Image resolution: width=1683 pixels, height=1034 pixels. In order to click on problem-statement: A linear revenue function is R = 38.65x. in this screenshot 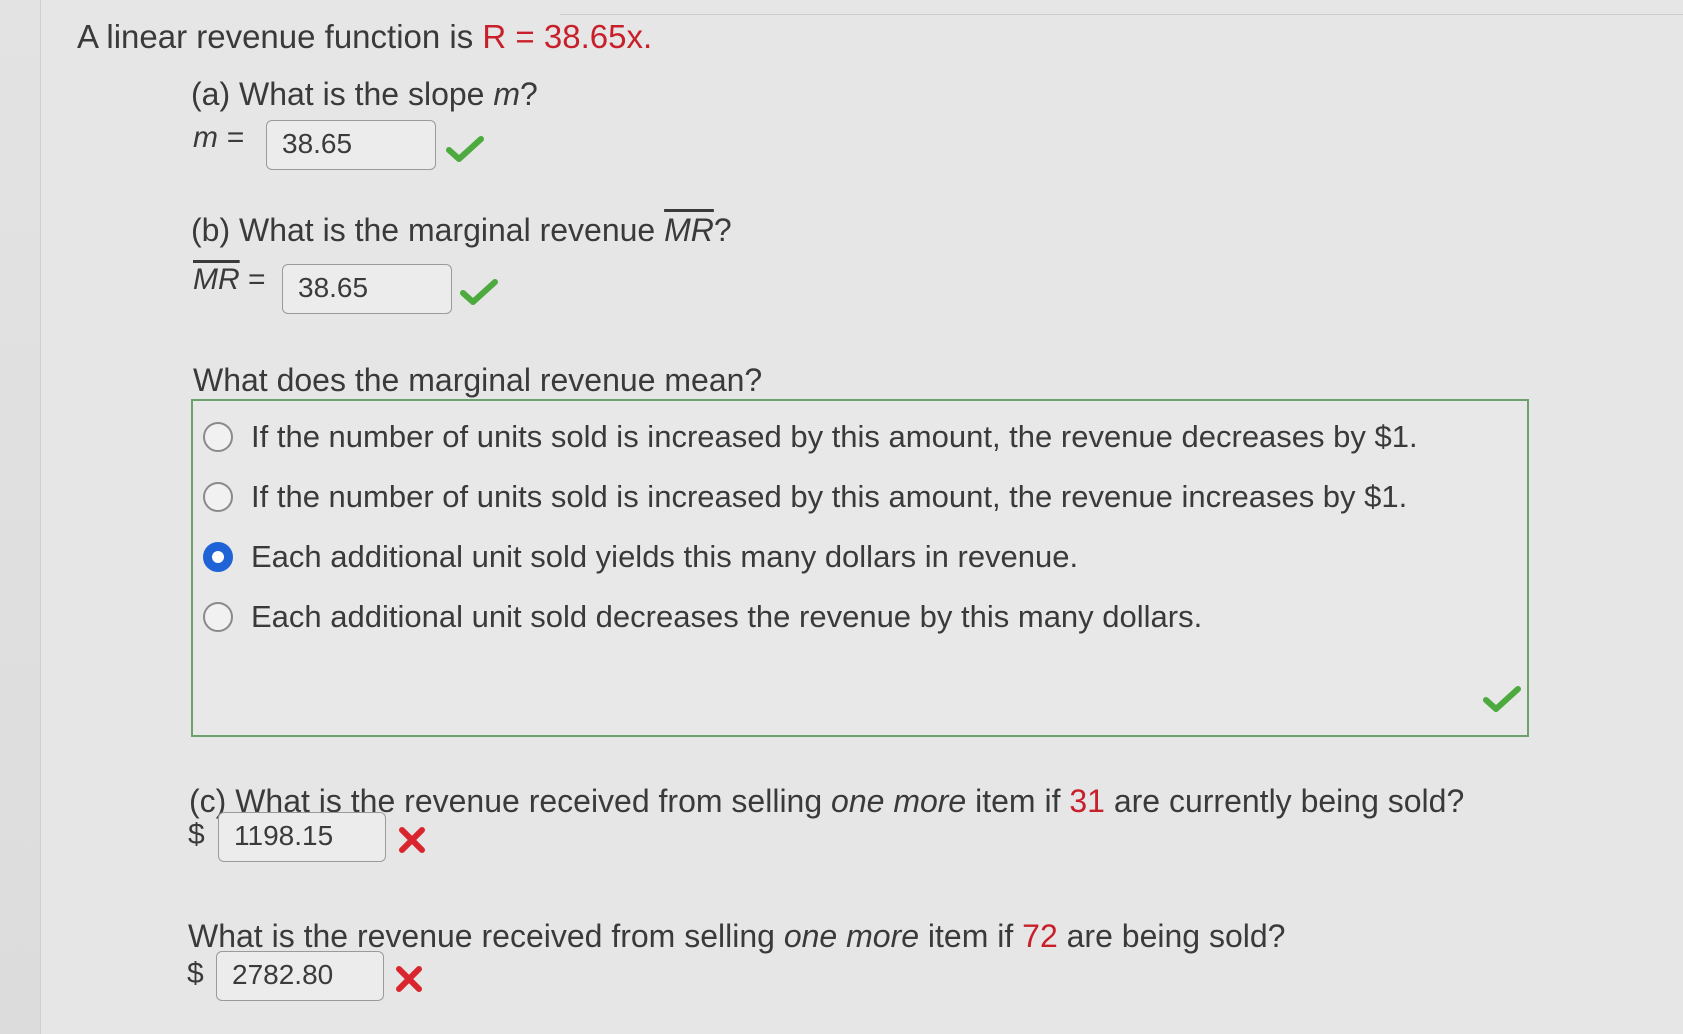, I will do `click(364, 37)`.